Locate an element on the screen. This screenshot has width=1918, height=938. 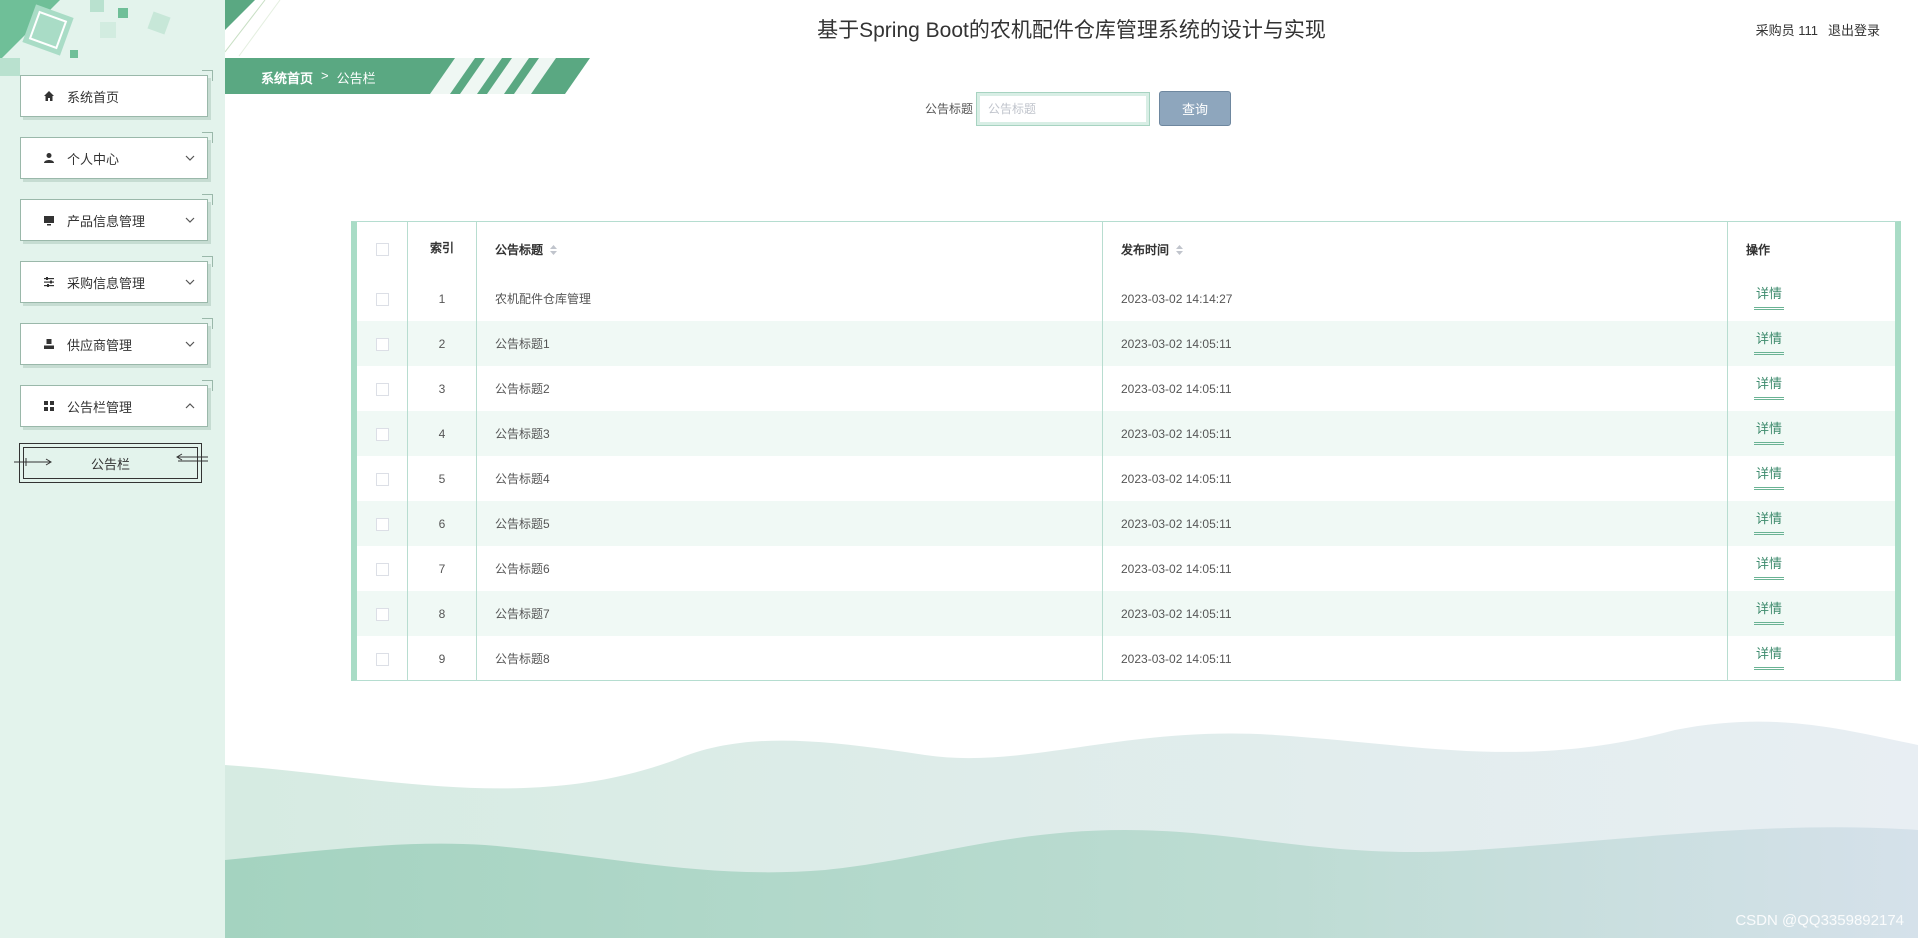
search-label: 公告标题 is located at coordinates (949, 109).